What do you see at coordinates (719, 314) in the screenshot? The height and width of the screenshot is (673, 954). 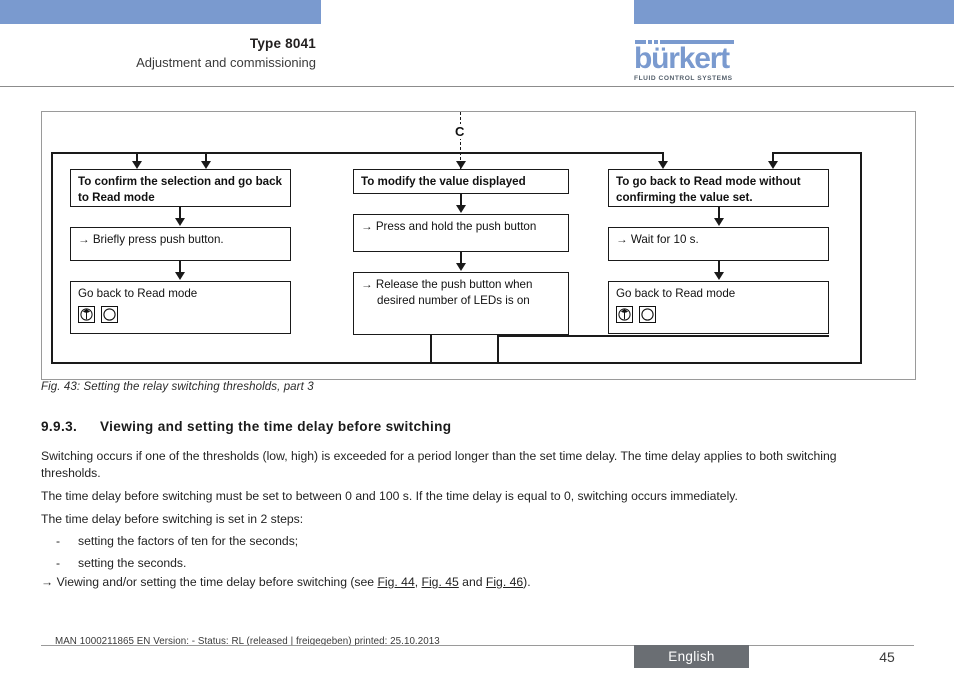 I see `column-3-led-group` at bounding box center [719, 314].